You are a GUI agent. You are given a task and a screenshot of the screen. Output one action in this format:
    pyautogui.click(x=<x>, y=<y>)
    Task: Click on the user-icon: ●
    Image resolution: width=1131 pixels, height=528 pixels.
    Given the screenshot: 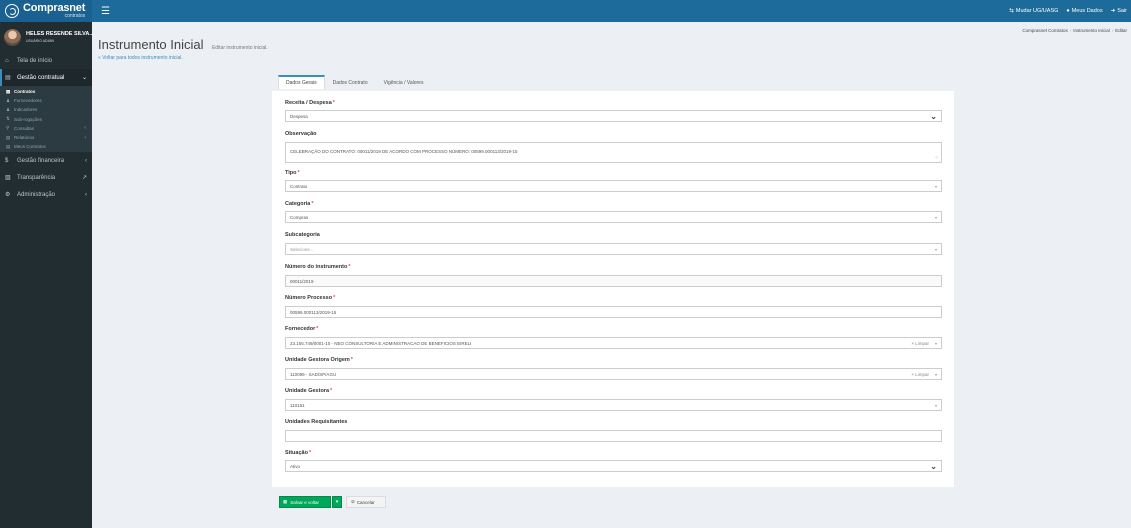 What is the action you would take?
    pyautogui.click(x=1068, y=11)
    